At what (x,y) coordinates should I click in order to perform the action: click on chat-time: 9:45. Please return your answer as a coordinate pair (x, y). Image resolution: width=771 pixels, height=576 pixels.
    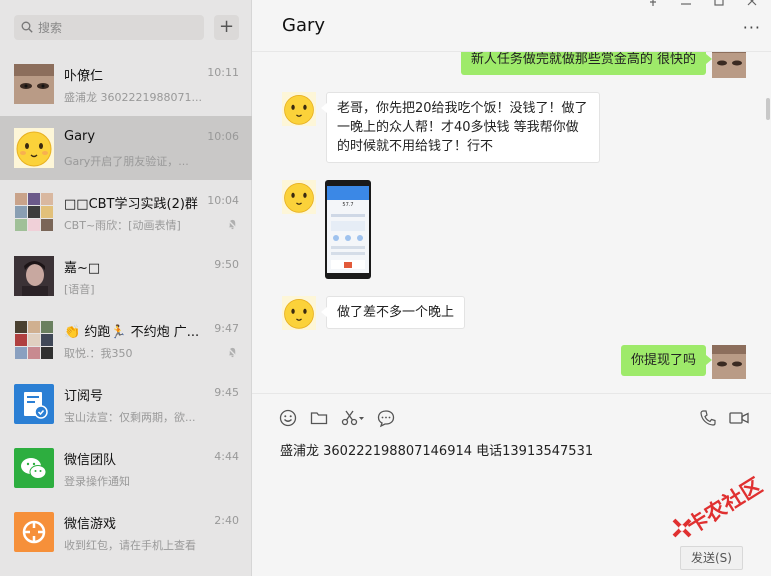
    Looking at the image, I should click on (226, 392).